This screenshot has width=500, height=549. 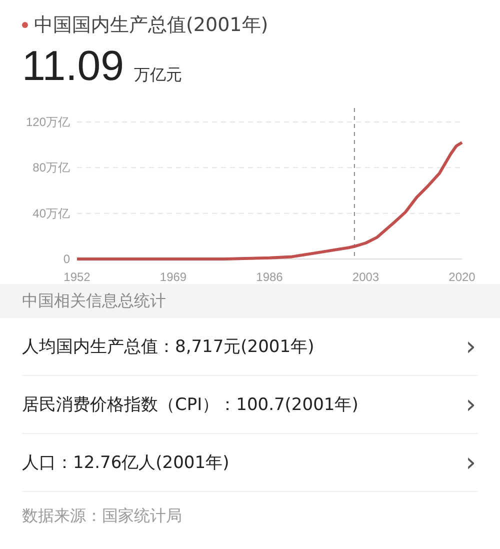 I want to click on list-item: 人均国内生产总值：8,717元(2001年) ›, so click(x=250, y=347).